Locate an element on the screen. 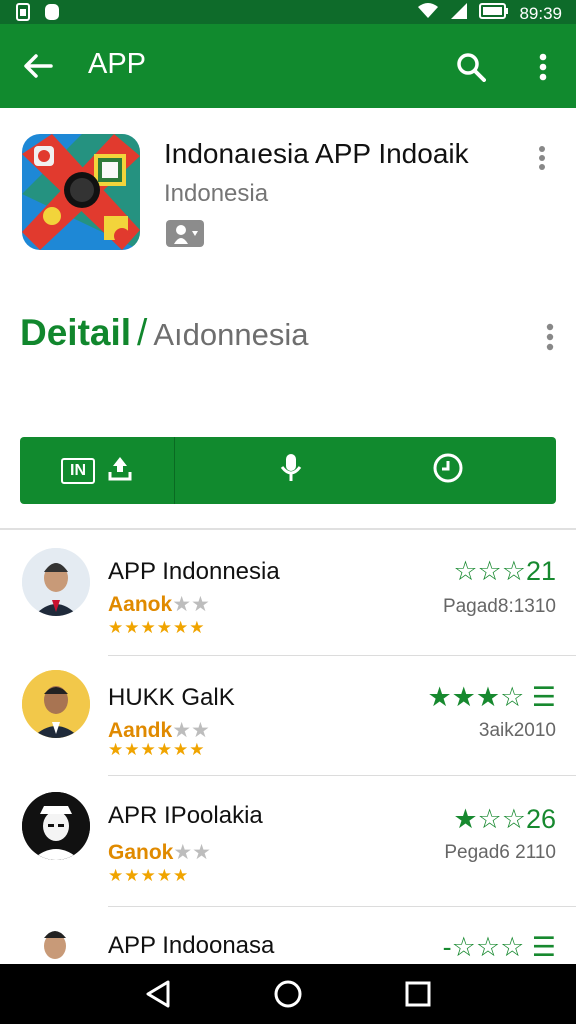  list-item: APP Indoonasa -☆☆☆ ☰ is located at coordinates (288, 939).